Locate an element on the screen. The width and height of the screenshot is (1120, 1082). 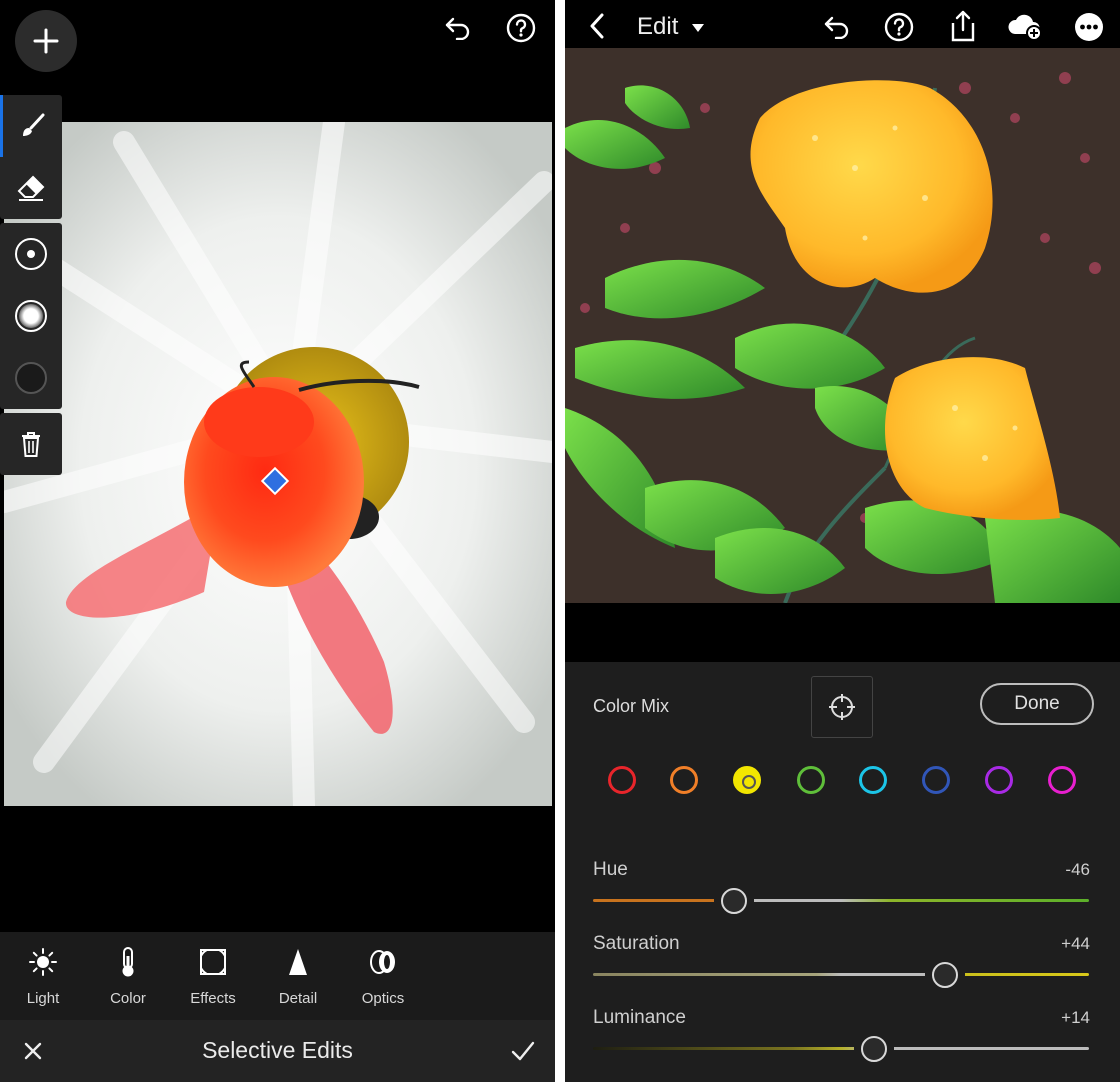
confirm-button is located at coordinates (523, 1051).